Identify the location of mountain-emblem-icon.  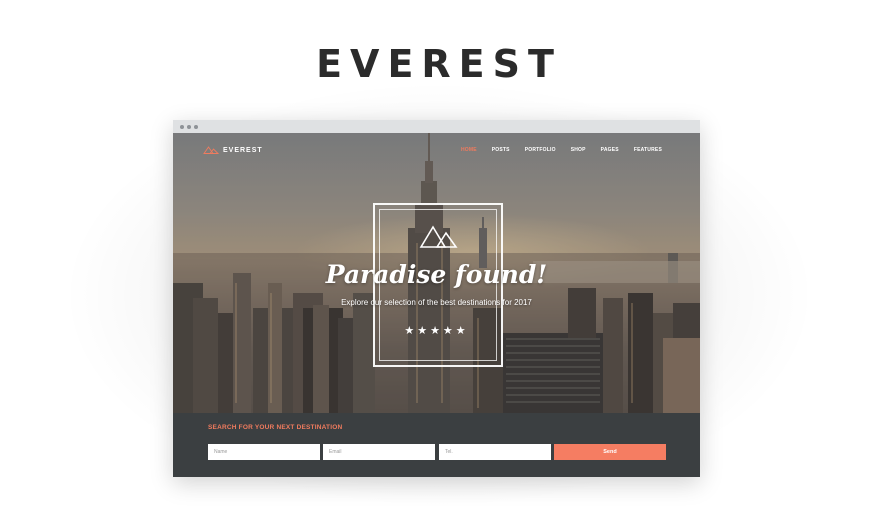
(438, 236).